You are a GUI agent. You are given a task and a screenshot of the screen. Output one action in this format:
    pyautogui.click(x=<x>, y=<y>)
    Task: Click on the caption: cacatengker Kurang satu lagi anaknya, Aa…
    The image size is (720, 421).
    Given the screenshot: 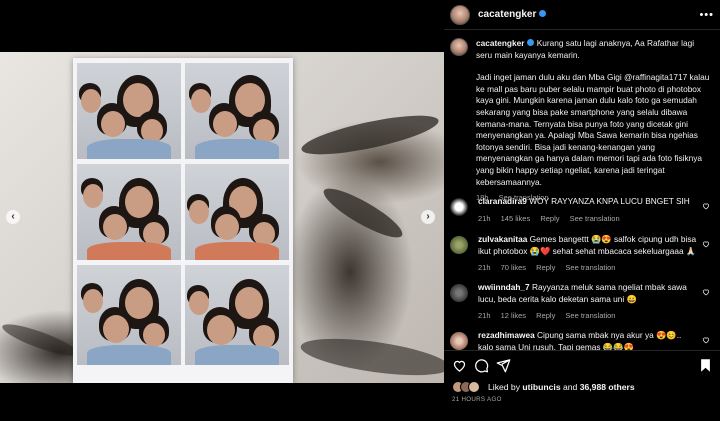 What is the action you would take?
    pyautogui.click(x=581, y=121)
    